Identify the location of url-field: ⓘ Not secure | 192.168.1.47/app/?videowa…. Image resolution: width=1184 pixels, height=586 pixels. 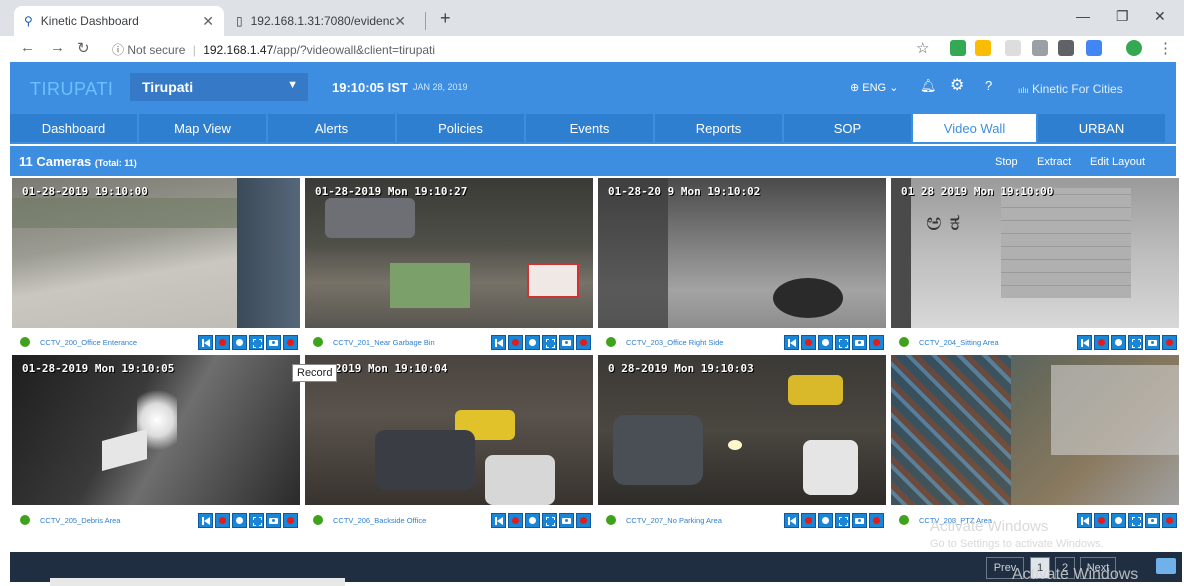
(273, 49).